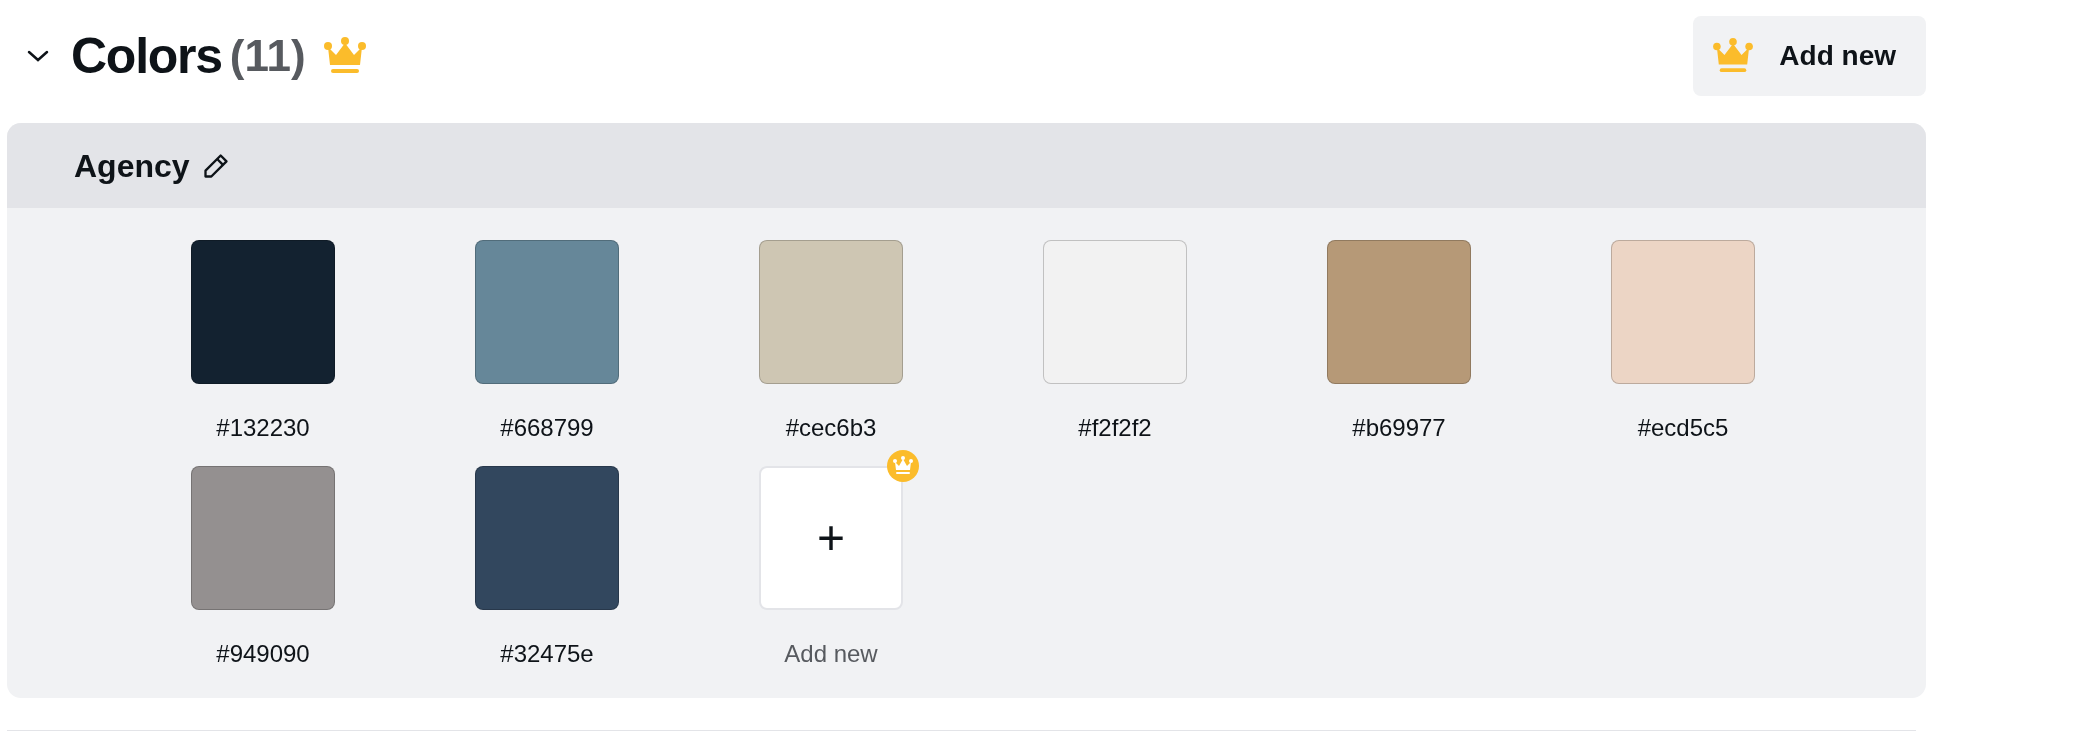 This screenshot has width=2092, height=750. I want to click on color-code: #32475e, so click(547, 654).